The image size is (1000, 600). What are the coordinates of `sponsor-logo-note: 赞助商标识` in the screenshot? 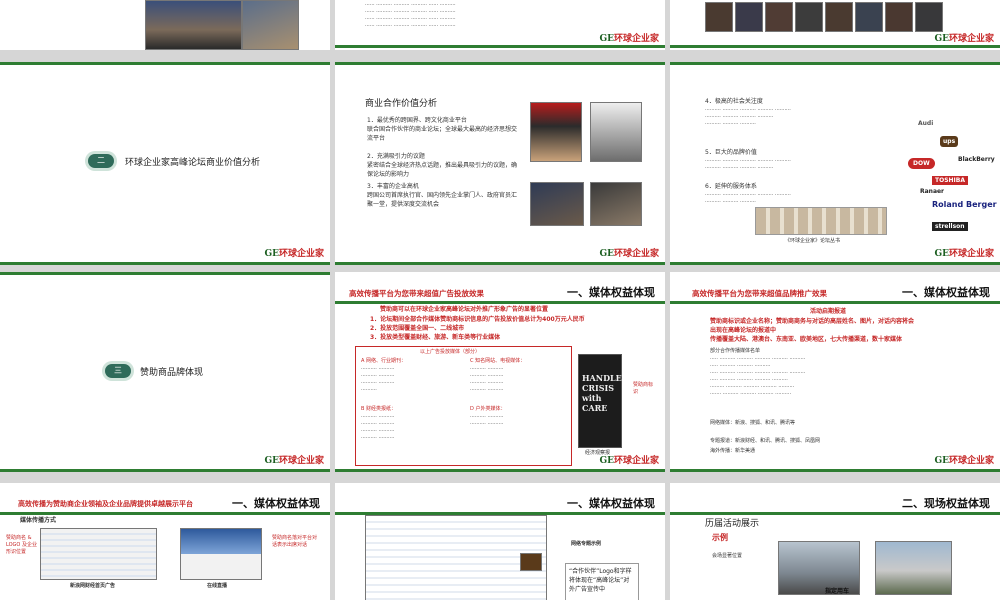 It's located at (643, 388).